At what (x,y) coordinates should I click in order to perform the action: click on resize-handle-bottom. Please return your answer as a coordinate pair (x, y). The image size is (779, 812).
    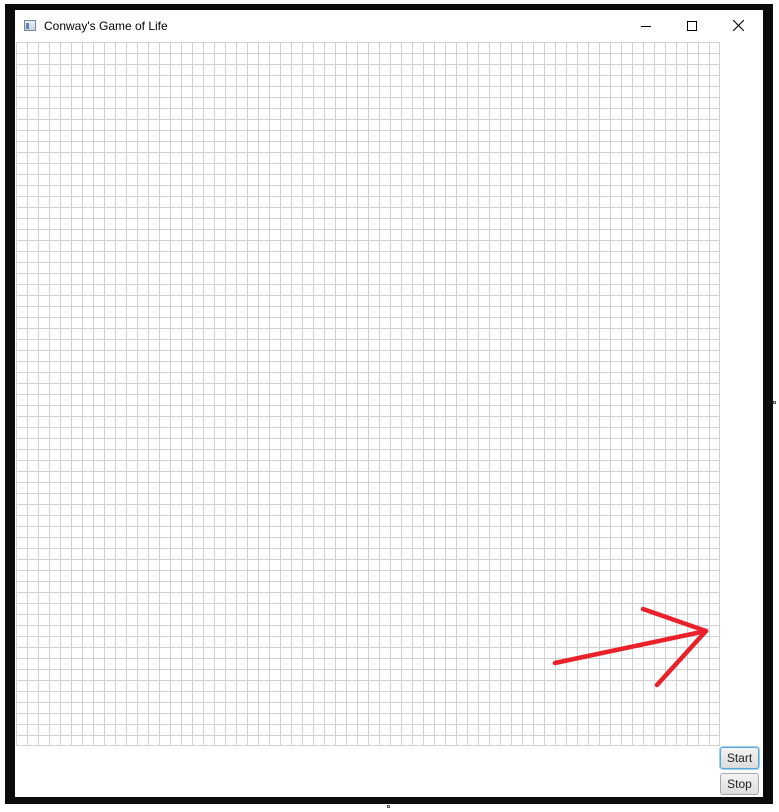
    Looking at the image, I should click on (388, 806).